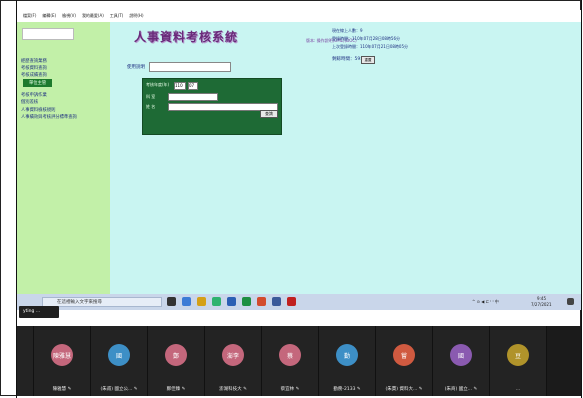 This screenshot has width=583, height=398. What do you see at coordinates (246, 301) in the screenshot?
I see `excel-icon` at bounding box center [246, 301].